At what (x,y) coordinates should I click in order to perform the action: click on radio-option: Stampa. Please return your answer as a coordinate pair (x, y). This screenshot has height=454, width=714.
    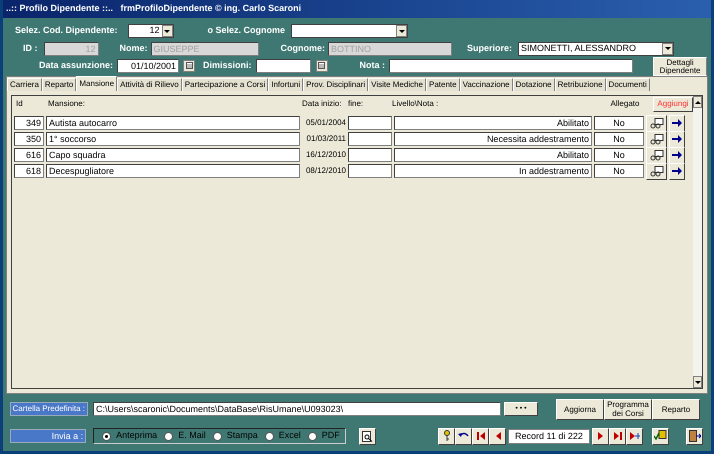
    Looking at the image, I should click on (235, 436).